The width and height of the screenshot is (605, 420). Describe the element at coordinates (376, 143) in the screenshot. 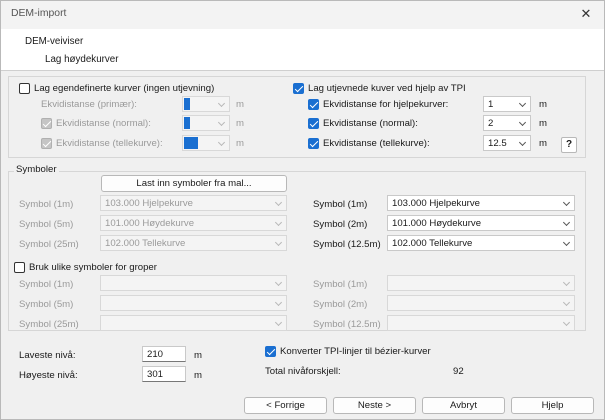

I see `smoothed-index-label: Ekvidistanse (tellekurve):` at that location.